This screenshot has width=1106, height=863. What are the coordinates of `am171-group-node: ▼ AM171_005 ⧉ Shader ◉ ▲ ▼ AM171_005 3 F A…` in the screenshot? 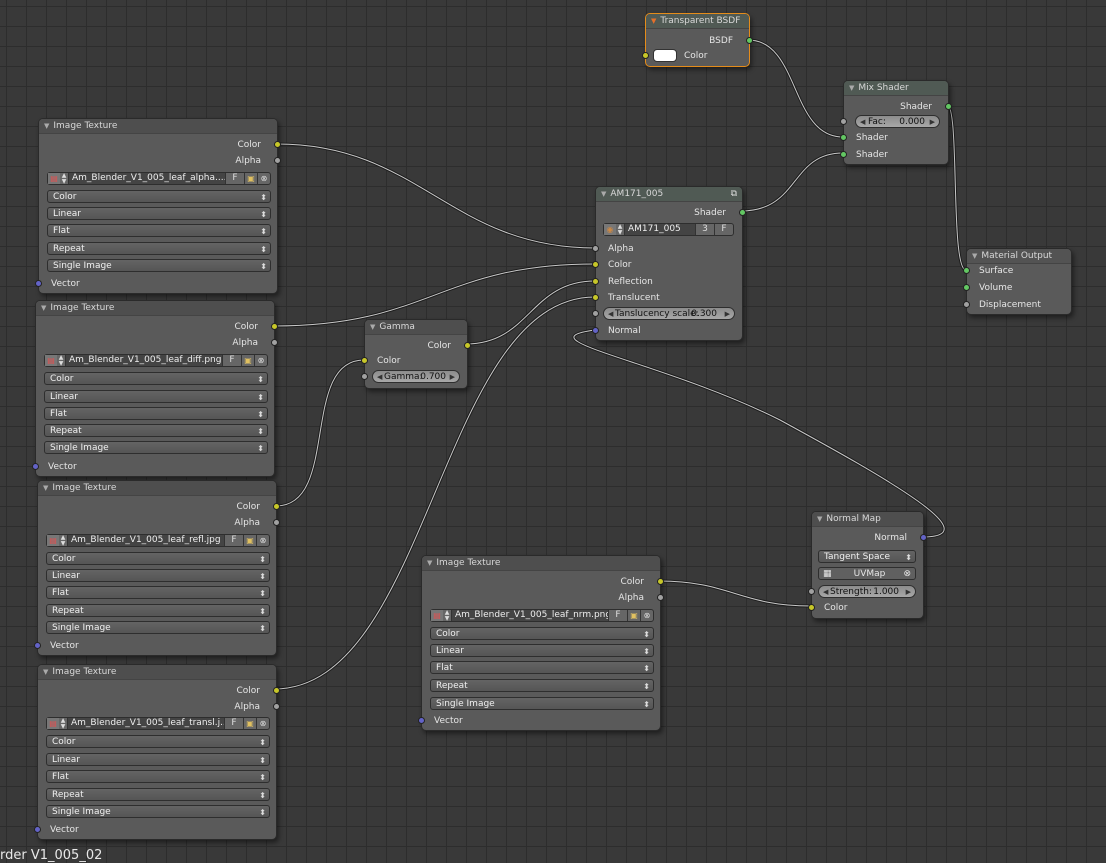 It's located at (669, 263).